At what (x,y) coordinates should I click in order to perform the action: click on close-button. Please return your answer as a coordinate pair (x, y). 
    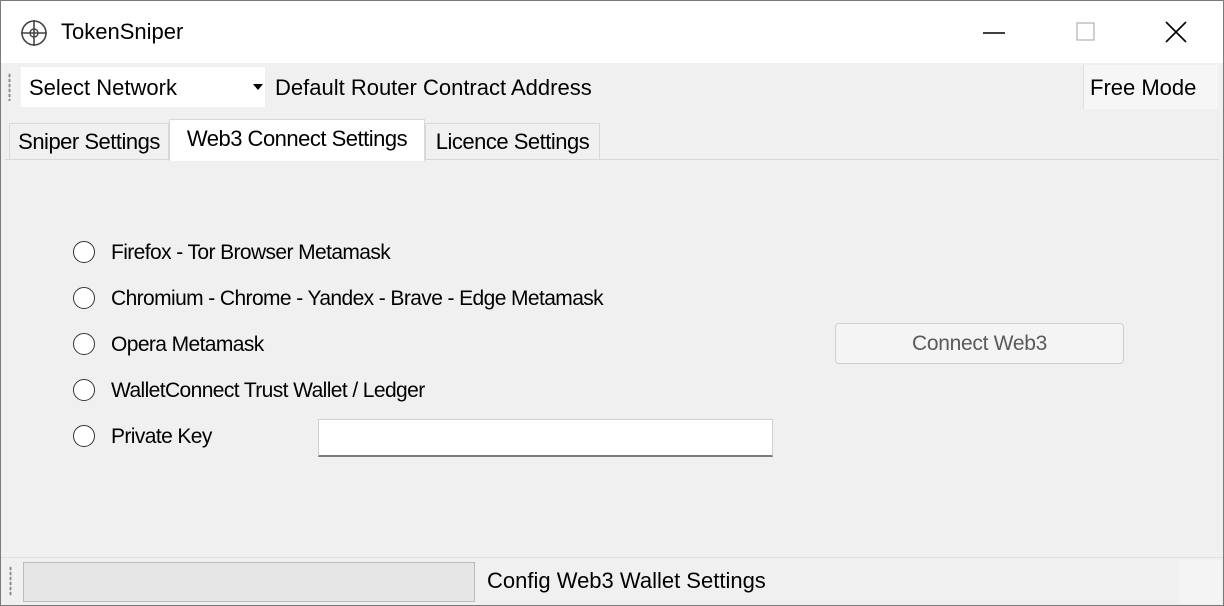
    Looking at the image, I should click on (1176, 32).